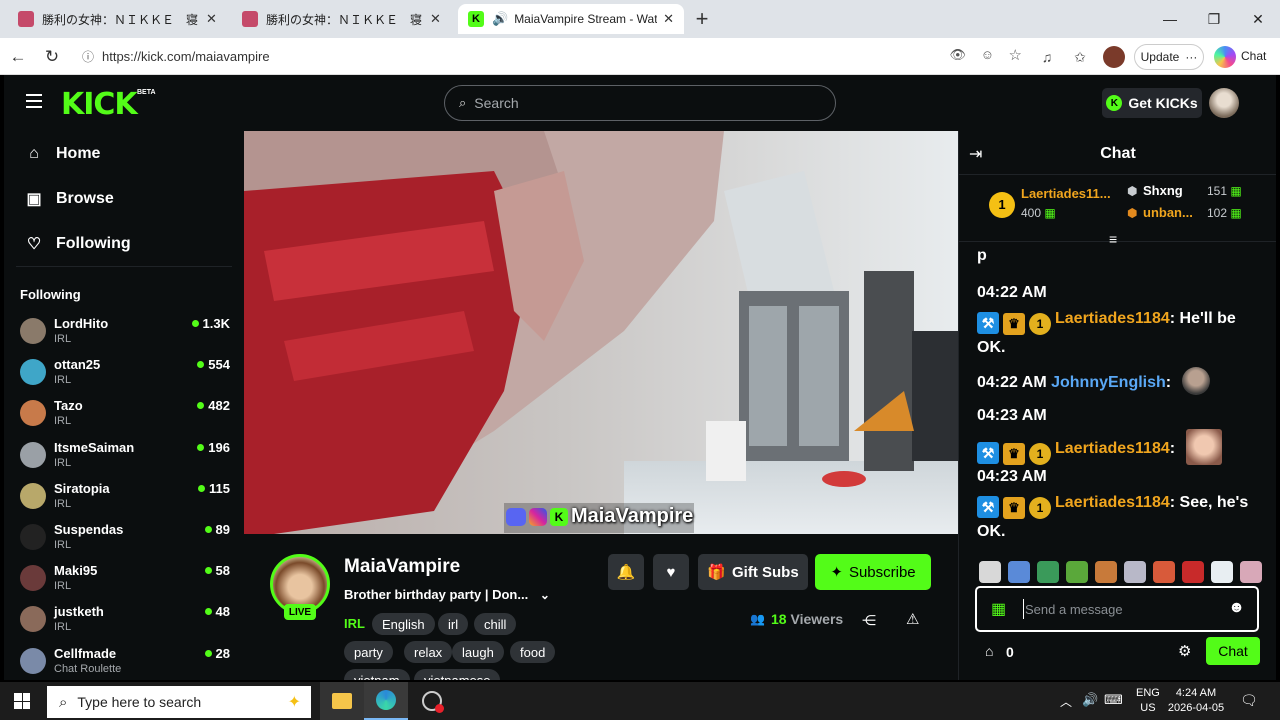 Image resolution: width=1280 pixels, height=720 pixels. Describe the element at coordinates (18, 57) in the screenshot. I see `back-arrow-icon: ←` at that location.